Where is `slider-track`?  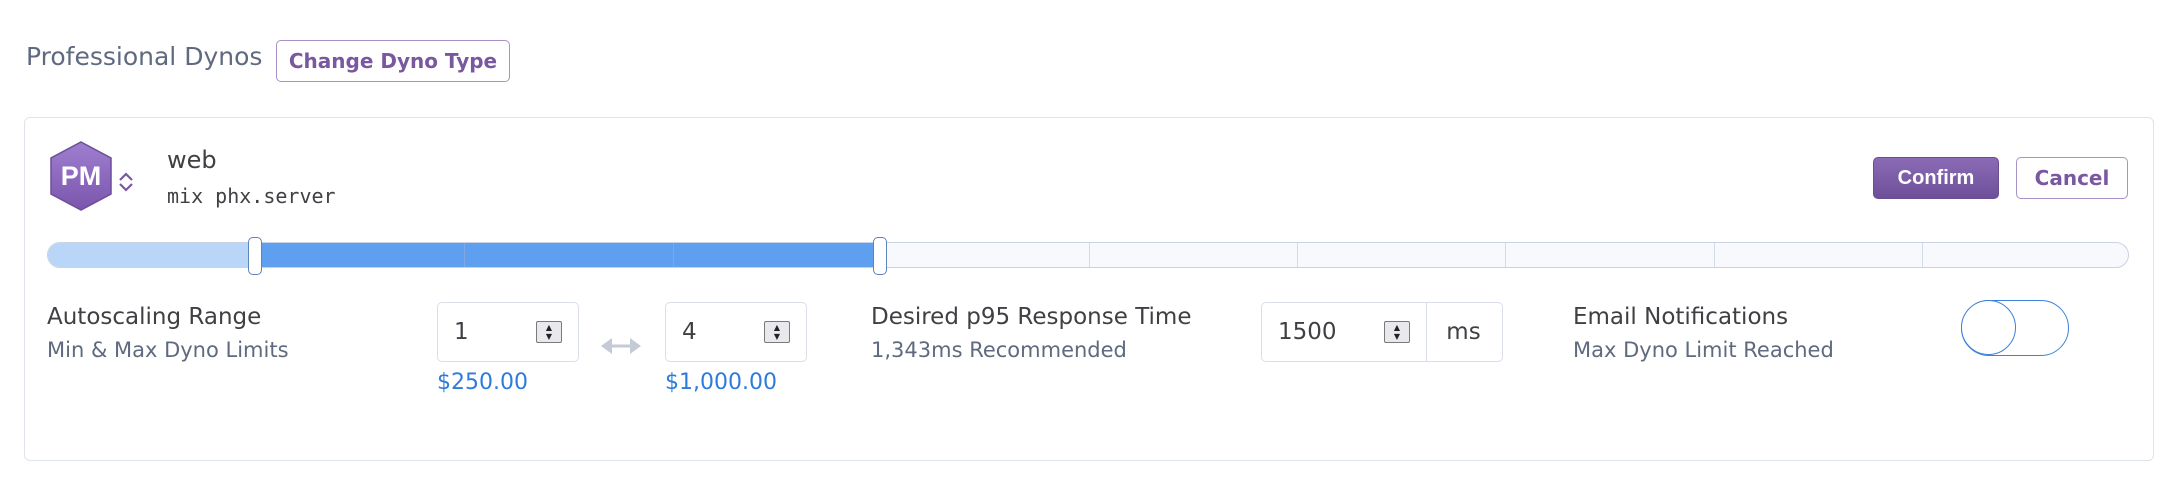
slider-track is located at coordinates (1088, 255).